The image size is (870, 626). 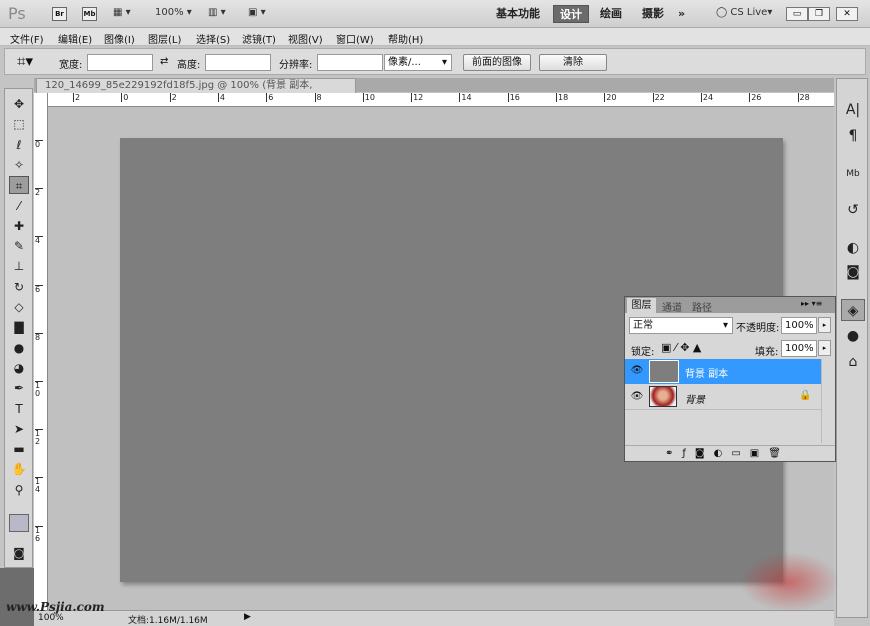 I want to click on layer-thumbnail, so click(x=663, y=396).